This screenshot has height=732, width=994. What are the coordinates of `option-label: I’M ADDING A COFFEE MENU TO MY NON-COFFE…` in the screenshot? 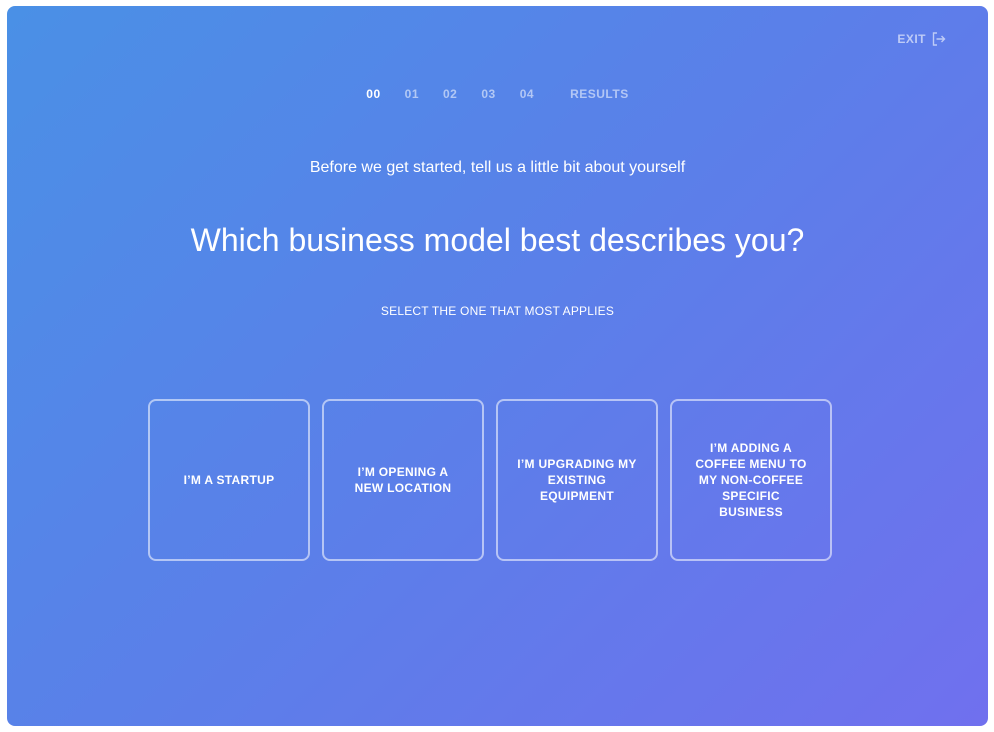 It's located at (751, 480).